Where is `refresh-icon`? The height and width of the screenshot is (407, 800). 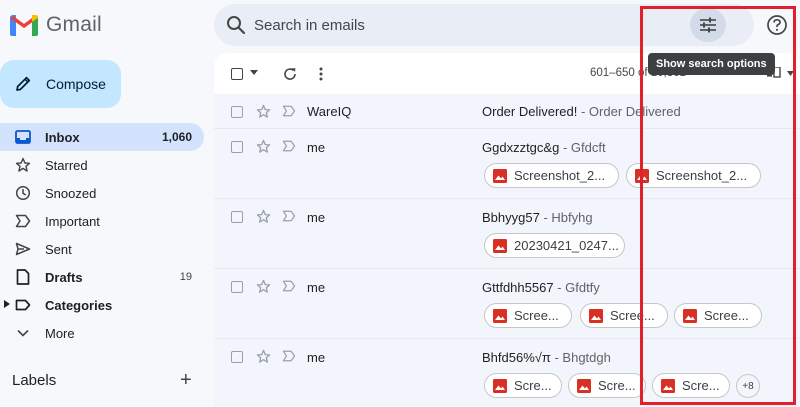 refresh-icon is located at coordinates (290, 74).